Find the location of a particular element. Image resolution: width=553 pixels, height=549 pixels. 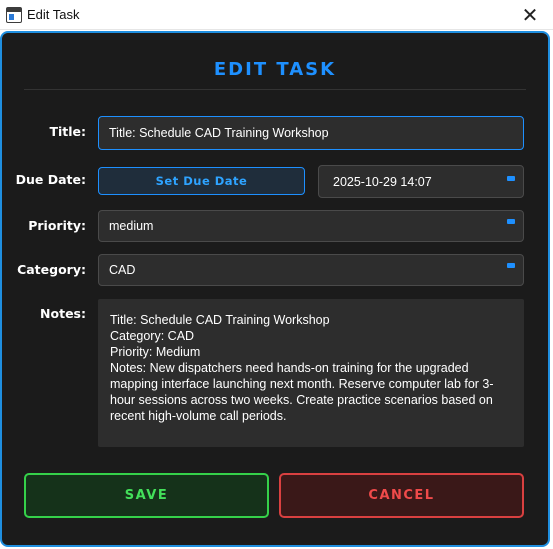

due-date-select: 2025-10-29 14:07 is located at coordinates (421, 181).